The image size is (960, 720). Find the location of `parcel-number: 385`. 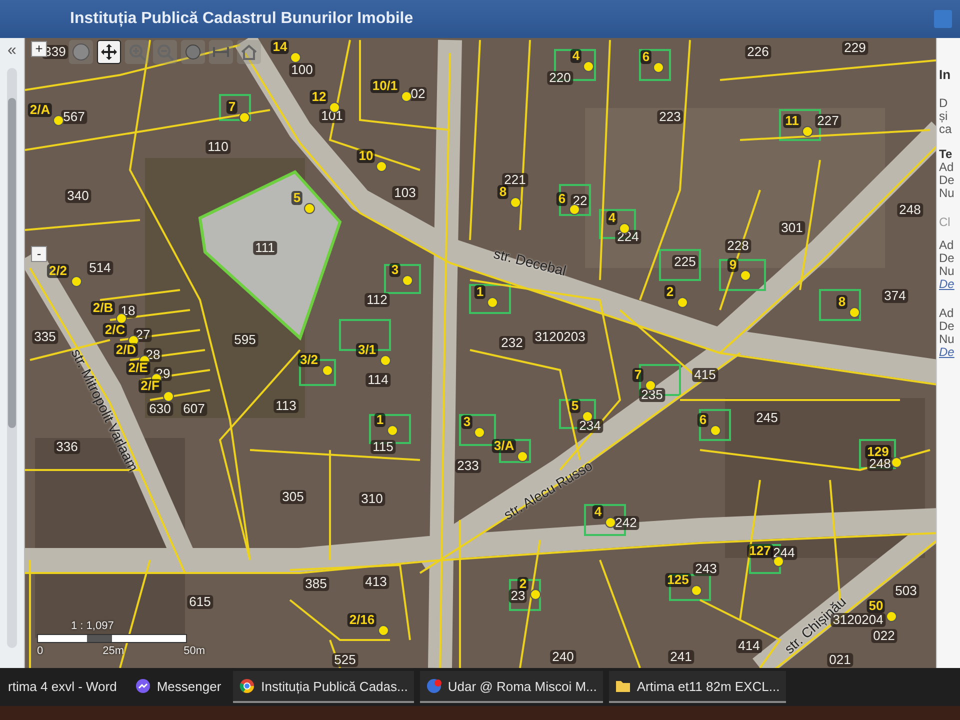

parcel-number: 385 is located at coordinates (316, 584).